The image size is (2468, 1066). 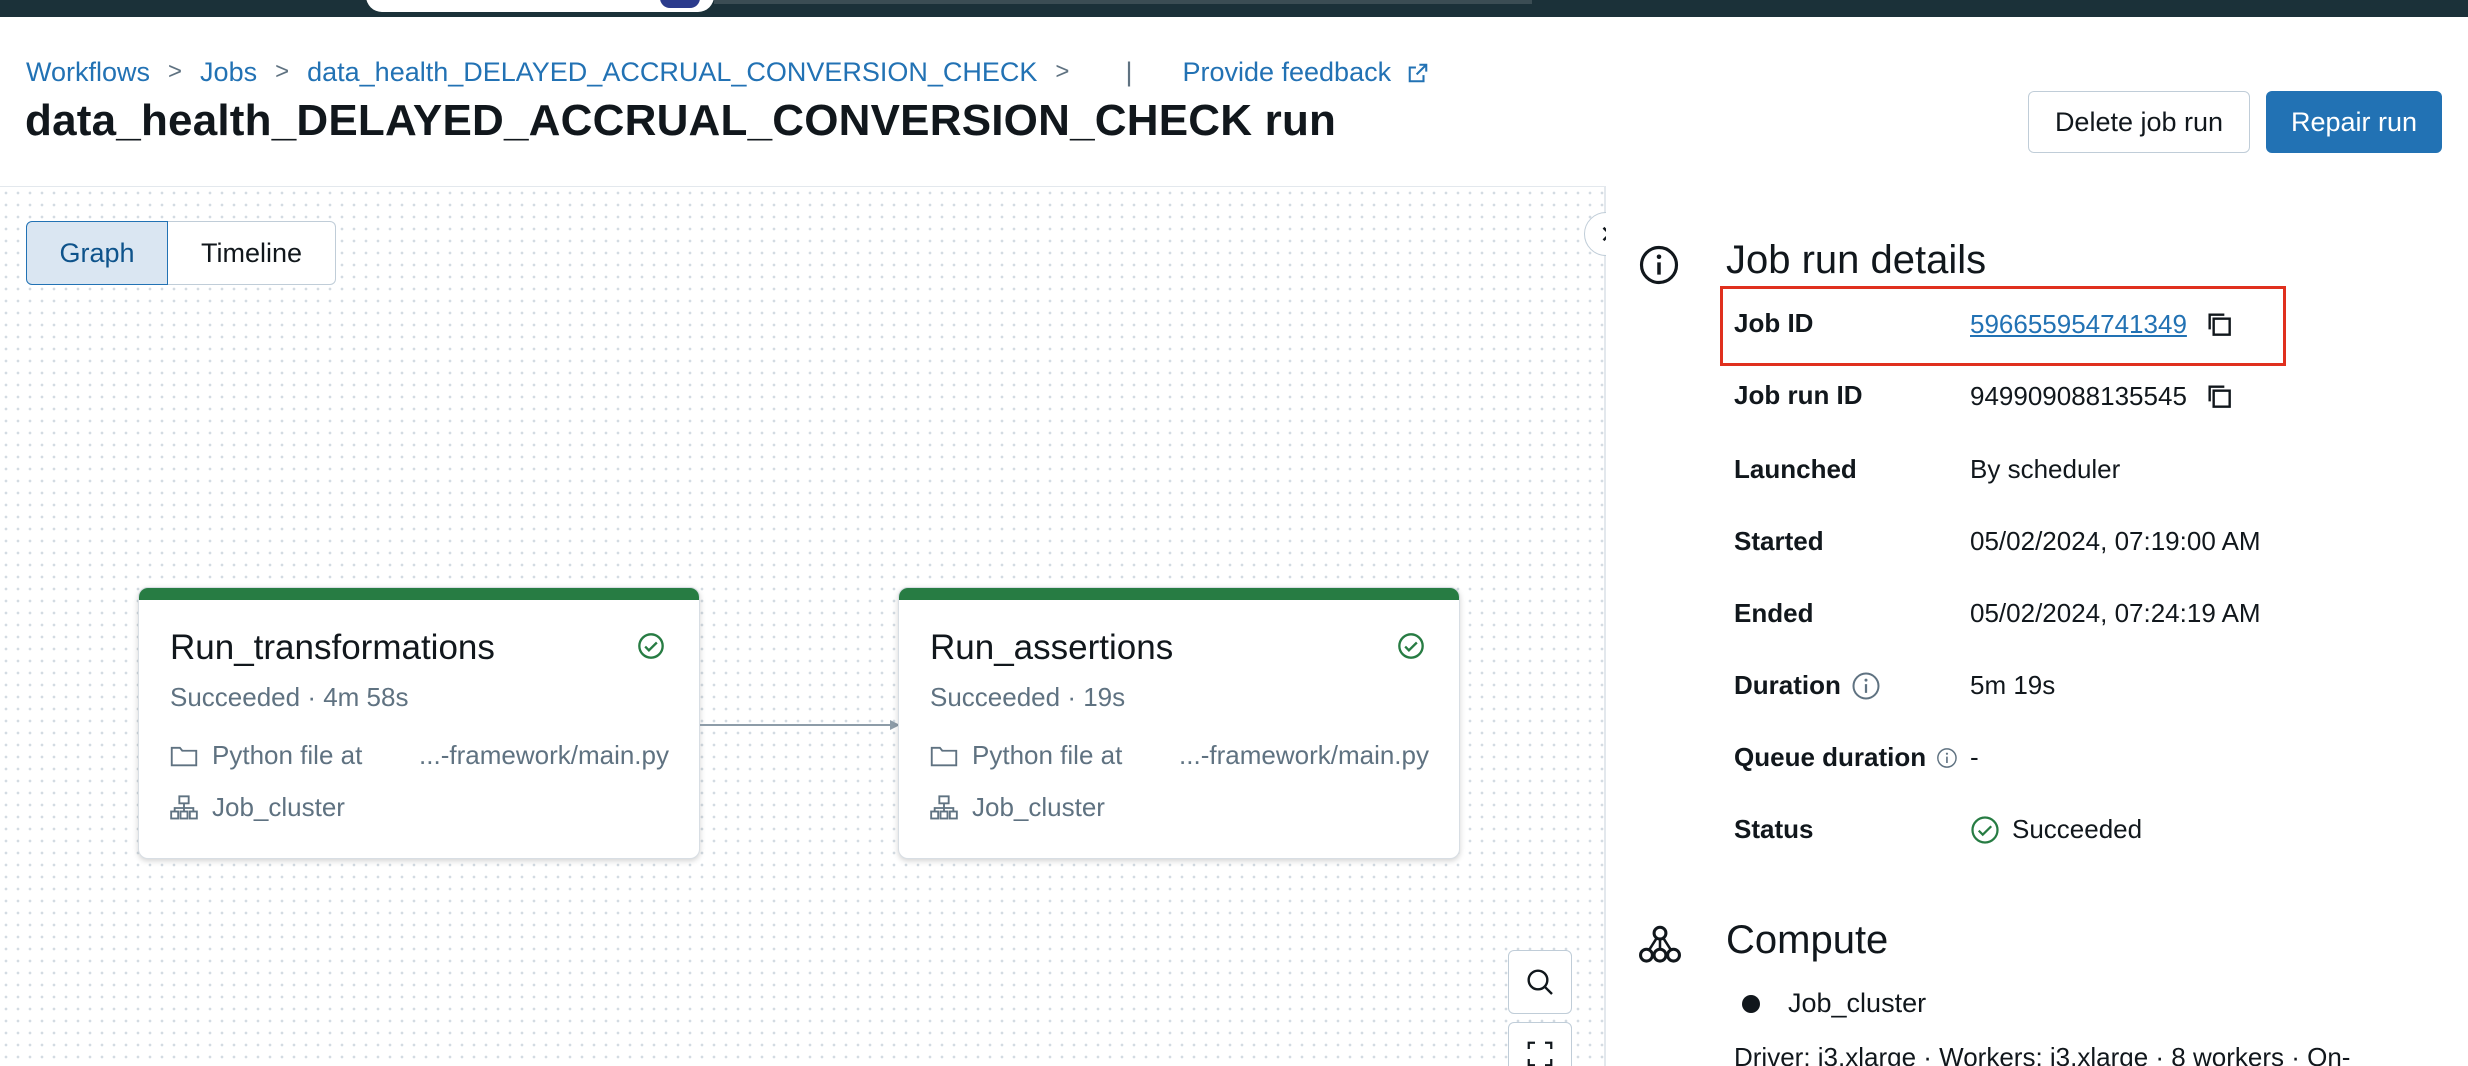 I want to click on compute-cluster-name: Job_cluster, so click(x=1857, y=1003).